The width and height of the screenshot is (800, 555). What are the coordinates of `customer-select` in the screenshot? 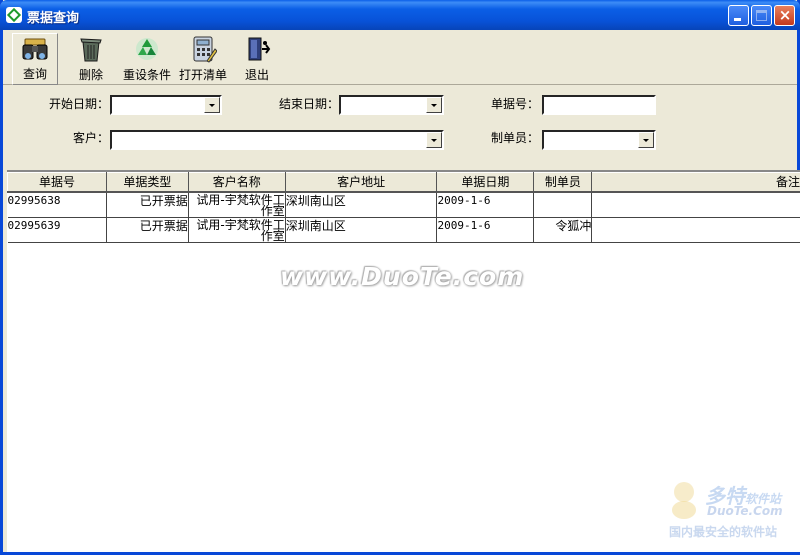 It's located at (277, 140).